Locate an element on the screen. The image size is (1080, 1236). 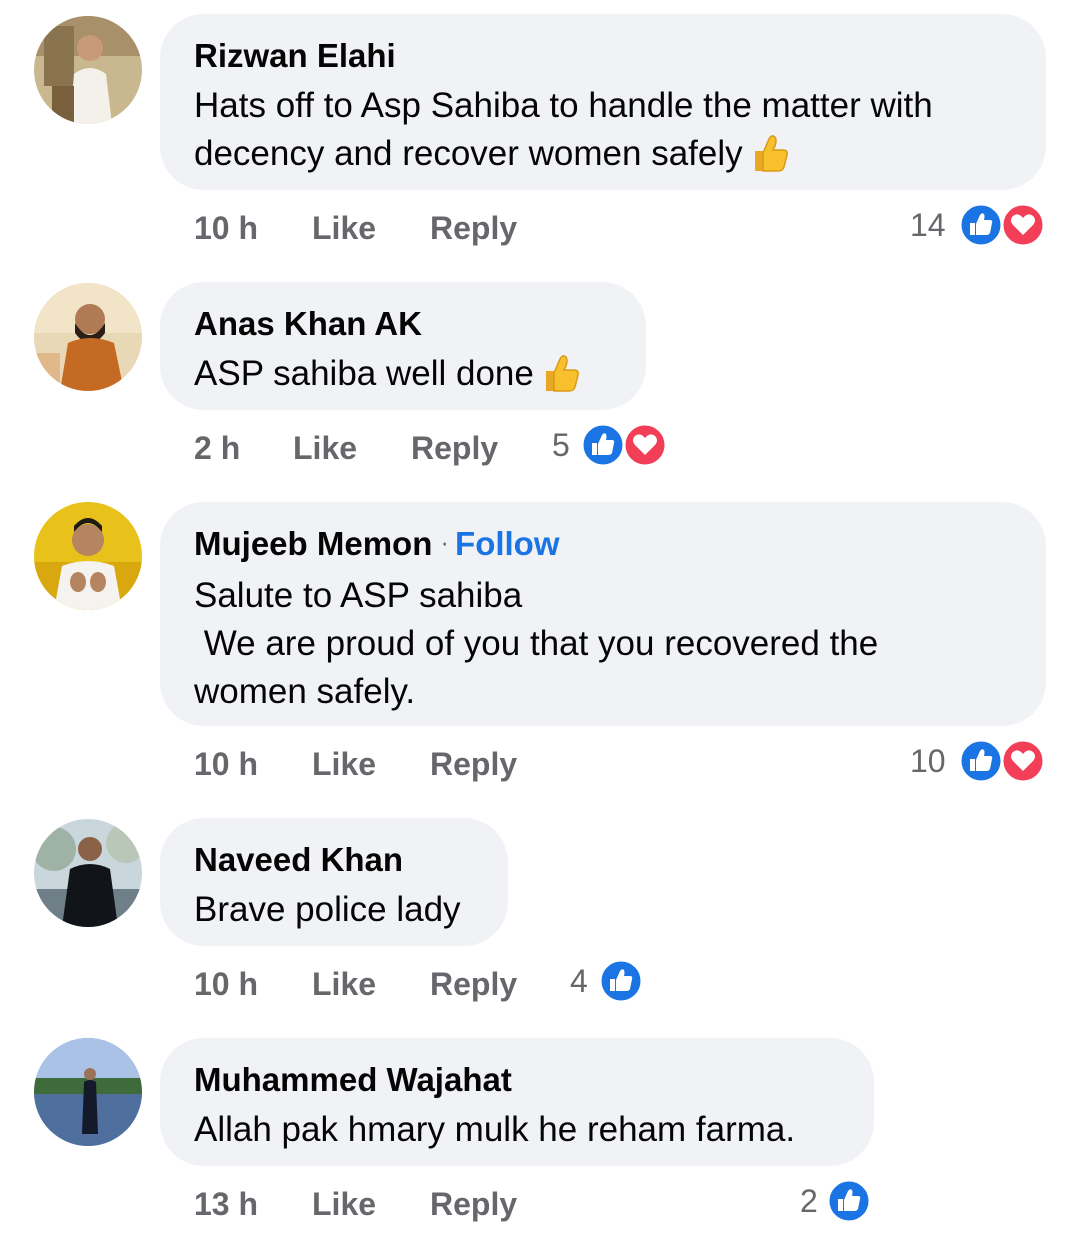
reactions-summary: 10 is located at coordinates (977, 761).